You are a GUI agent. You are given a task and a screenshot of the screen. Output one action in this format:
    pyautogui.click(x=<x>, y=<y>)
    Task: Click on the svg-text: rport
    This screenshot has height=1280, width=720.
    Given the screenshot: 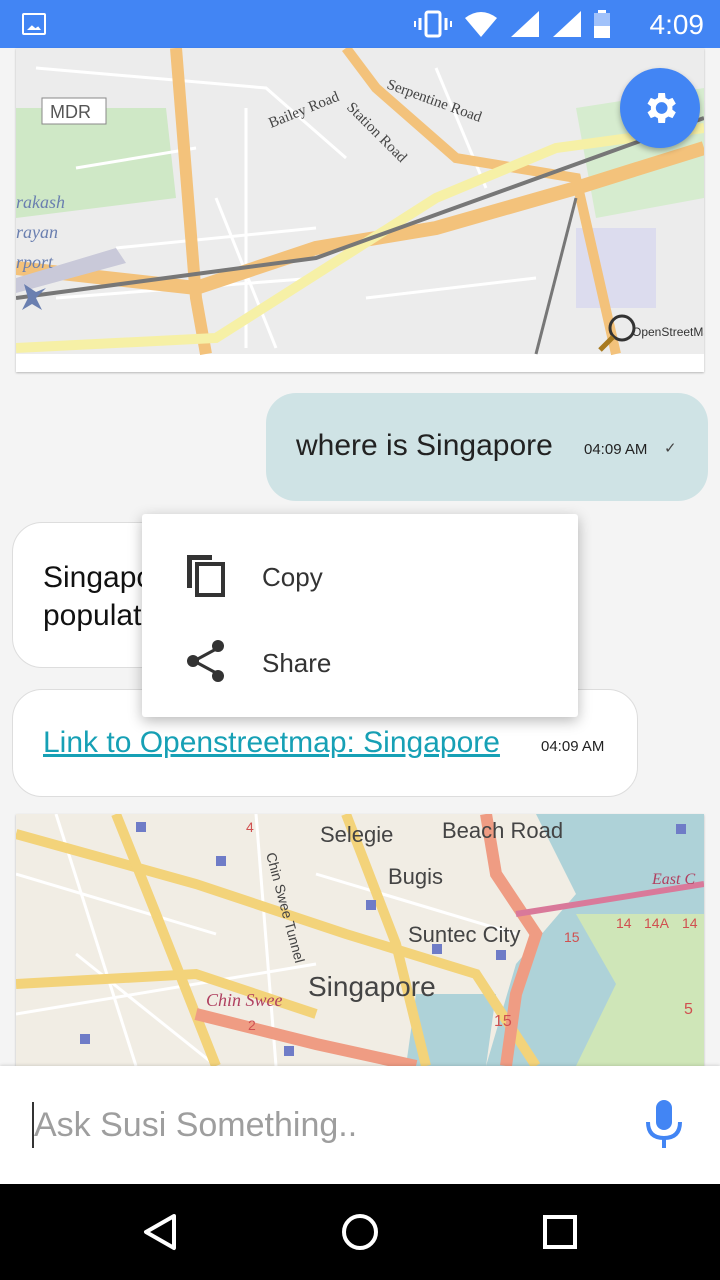 What is the action you would take?
    pyautogui.click(x=35, y=262)
    